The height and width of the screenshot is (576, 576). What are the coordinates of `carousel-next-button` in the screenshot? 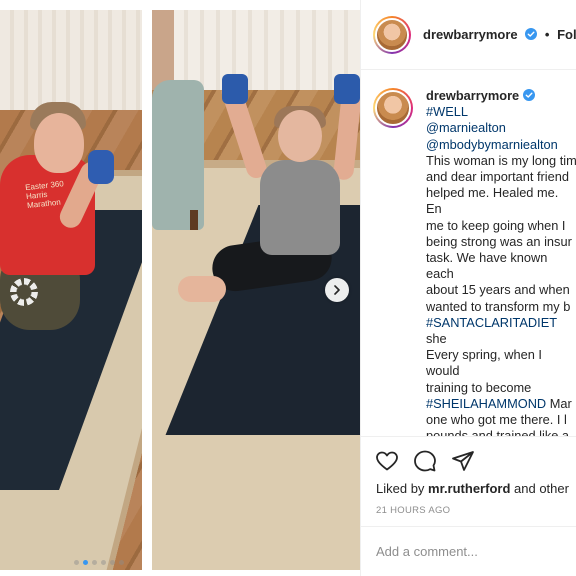 It's located at (337, 290).